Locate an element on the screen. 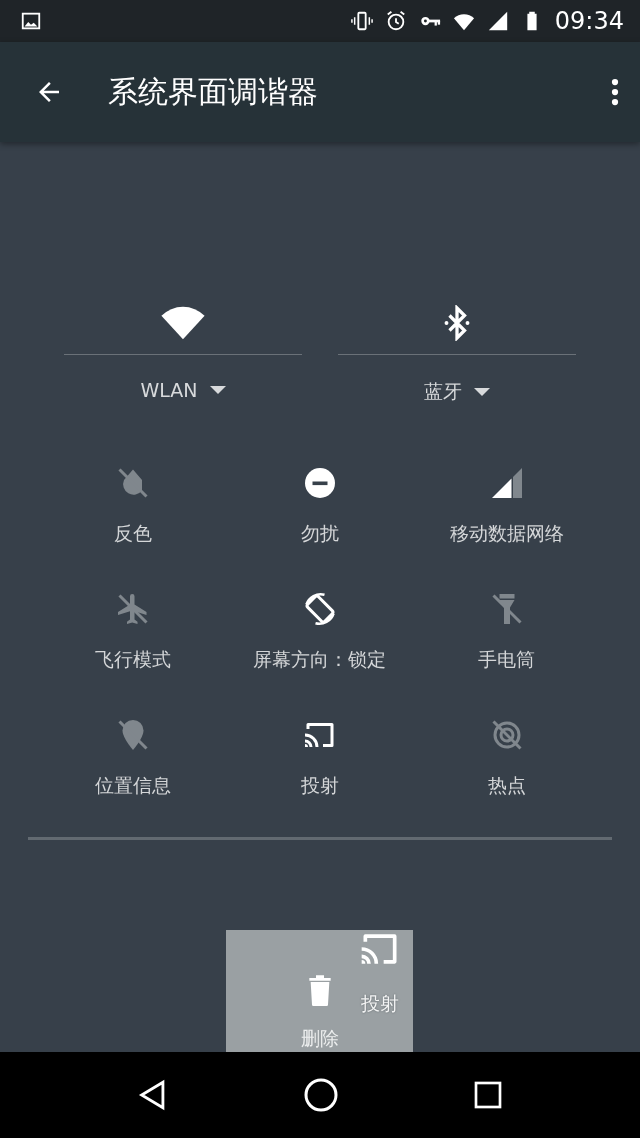 The image size is (640, 1138). window-title: 系统界面调谐器 is located at coordinates (213, 91).